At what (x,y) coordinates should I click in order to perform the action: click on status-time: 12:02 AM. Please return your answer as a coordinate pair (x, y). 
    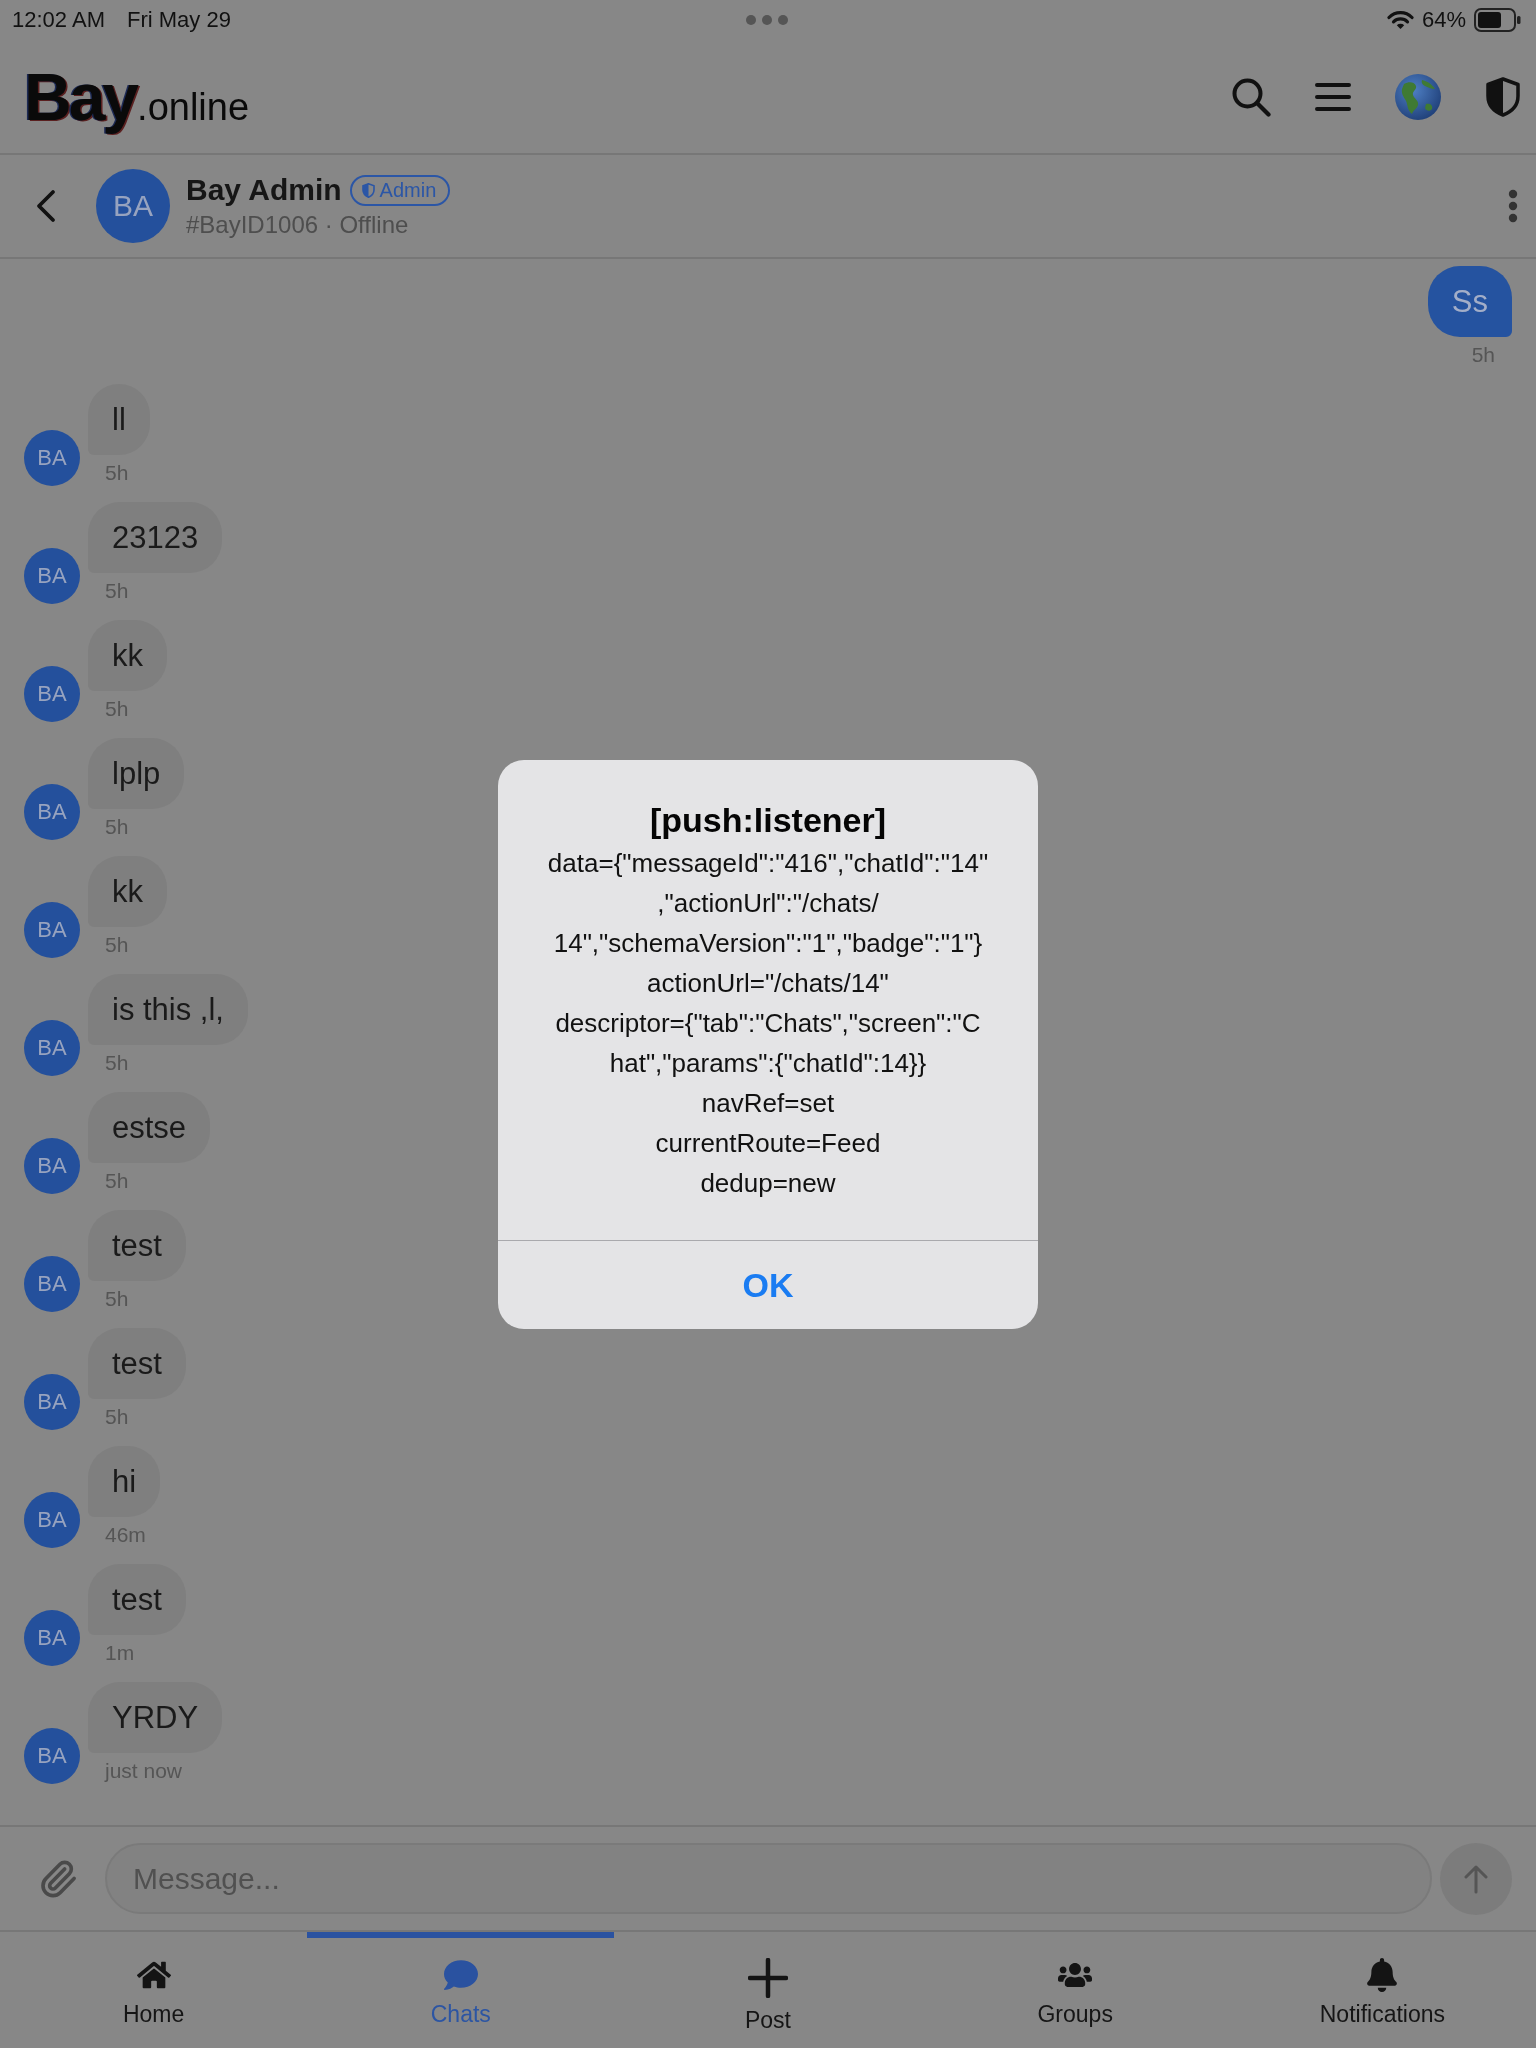
    Looking at the image, I should click on (58, 20).